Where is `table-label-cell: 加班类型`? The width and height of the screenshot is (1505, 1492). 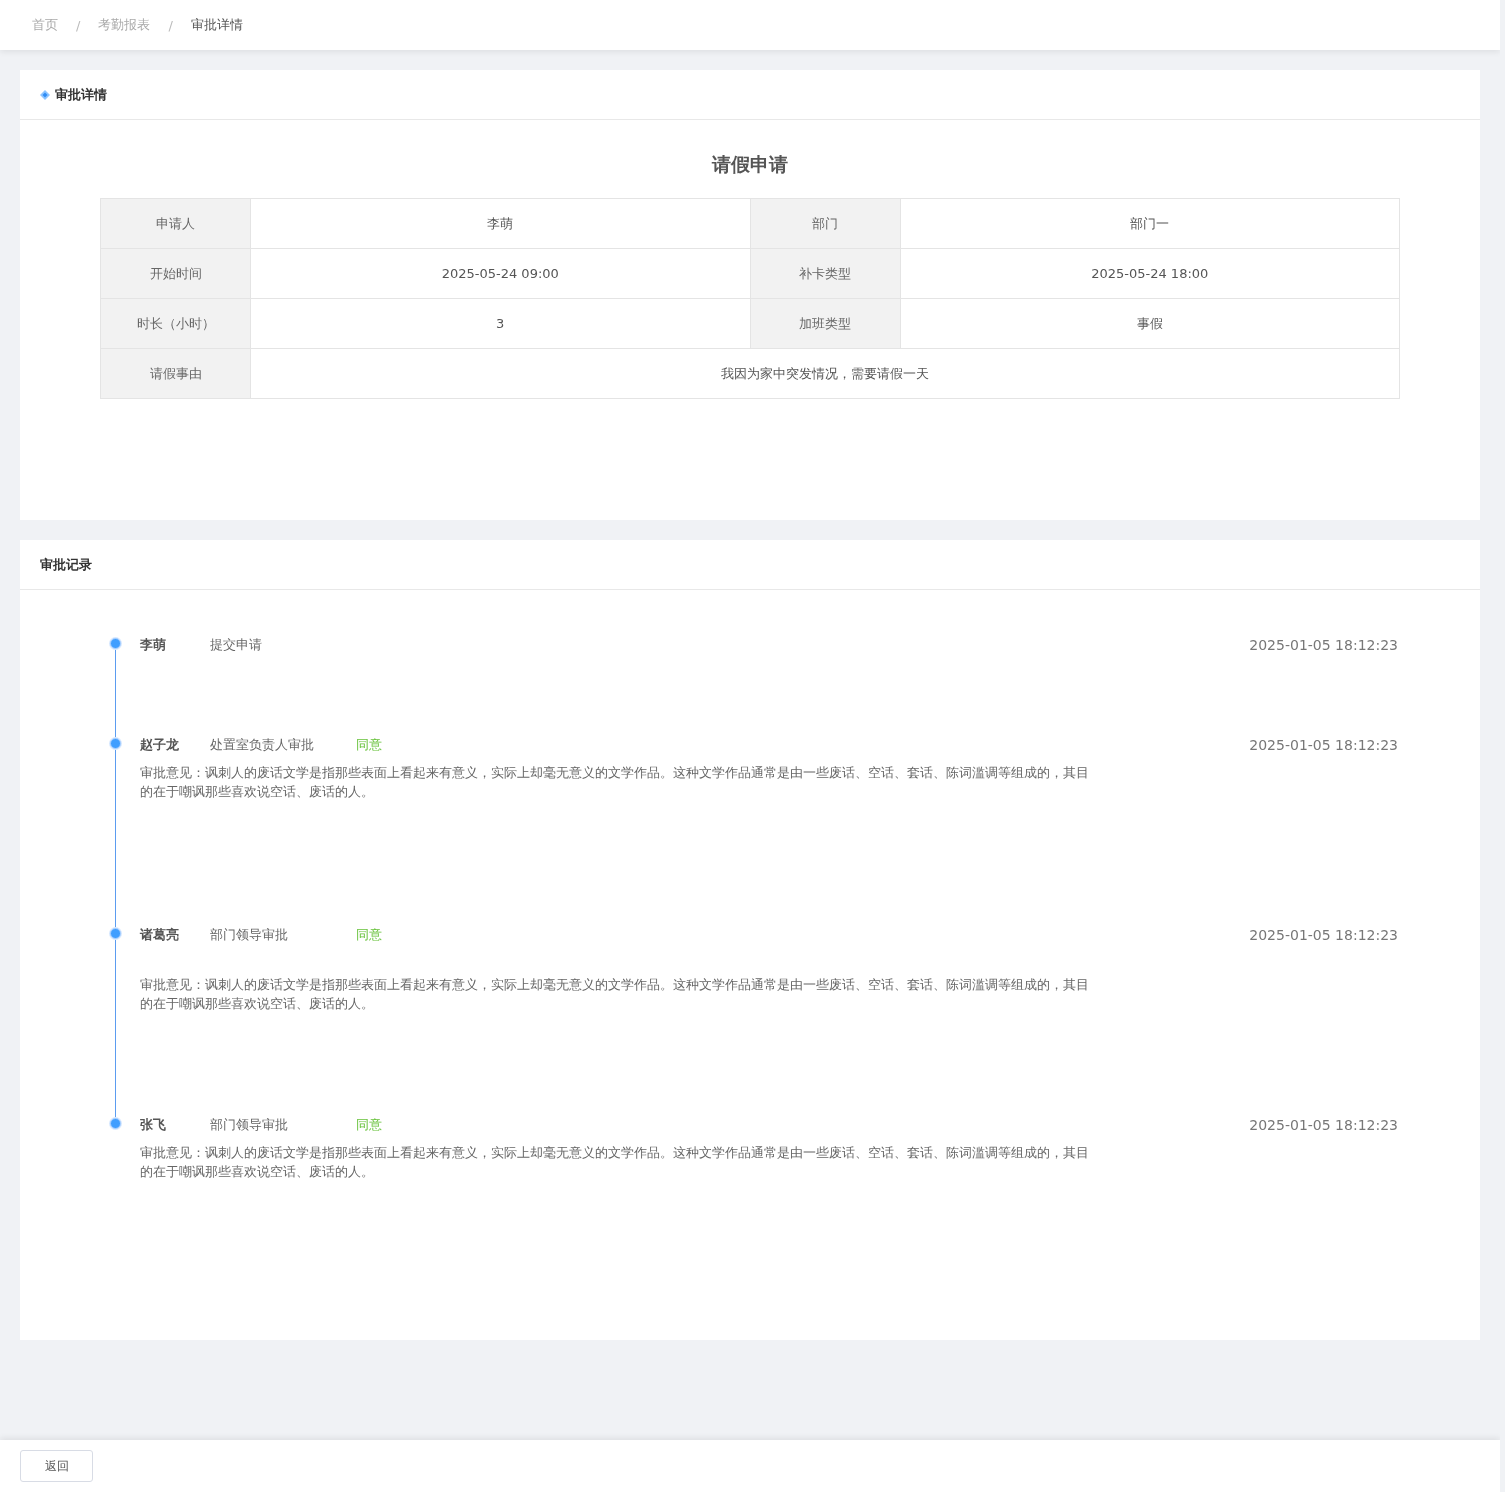
table-label-cell: 加班类型 is located at coordinates (825, 324).